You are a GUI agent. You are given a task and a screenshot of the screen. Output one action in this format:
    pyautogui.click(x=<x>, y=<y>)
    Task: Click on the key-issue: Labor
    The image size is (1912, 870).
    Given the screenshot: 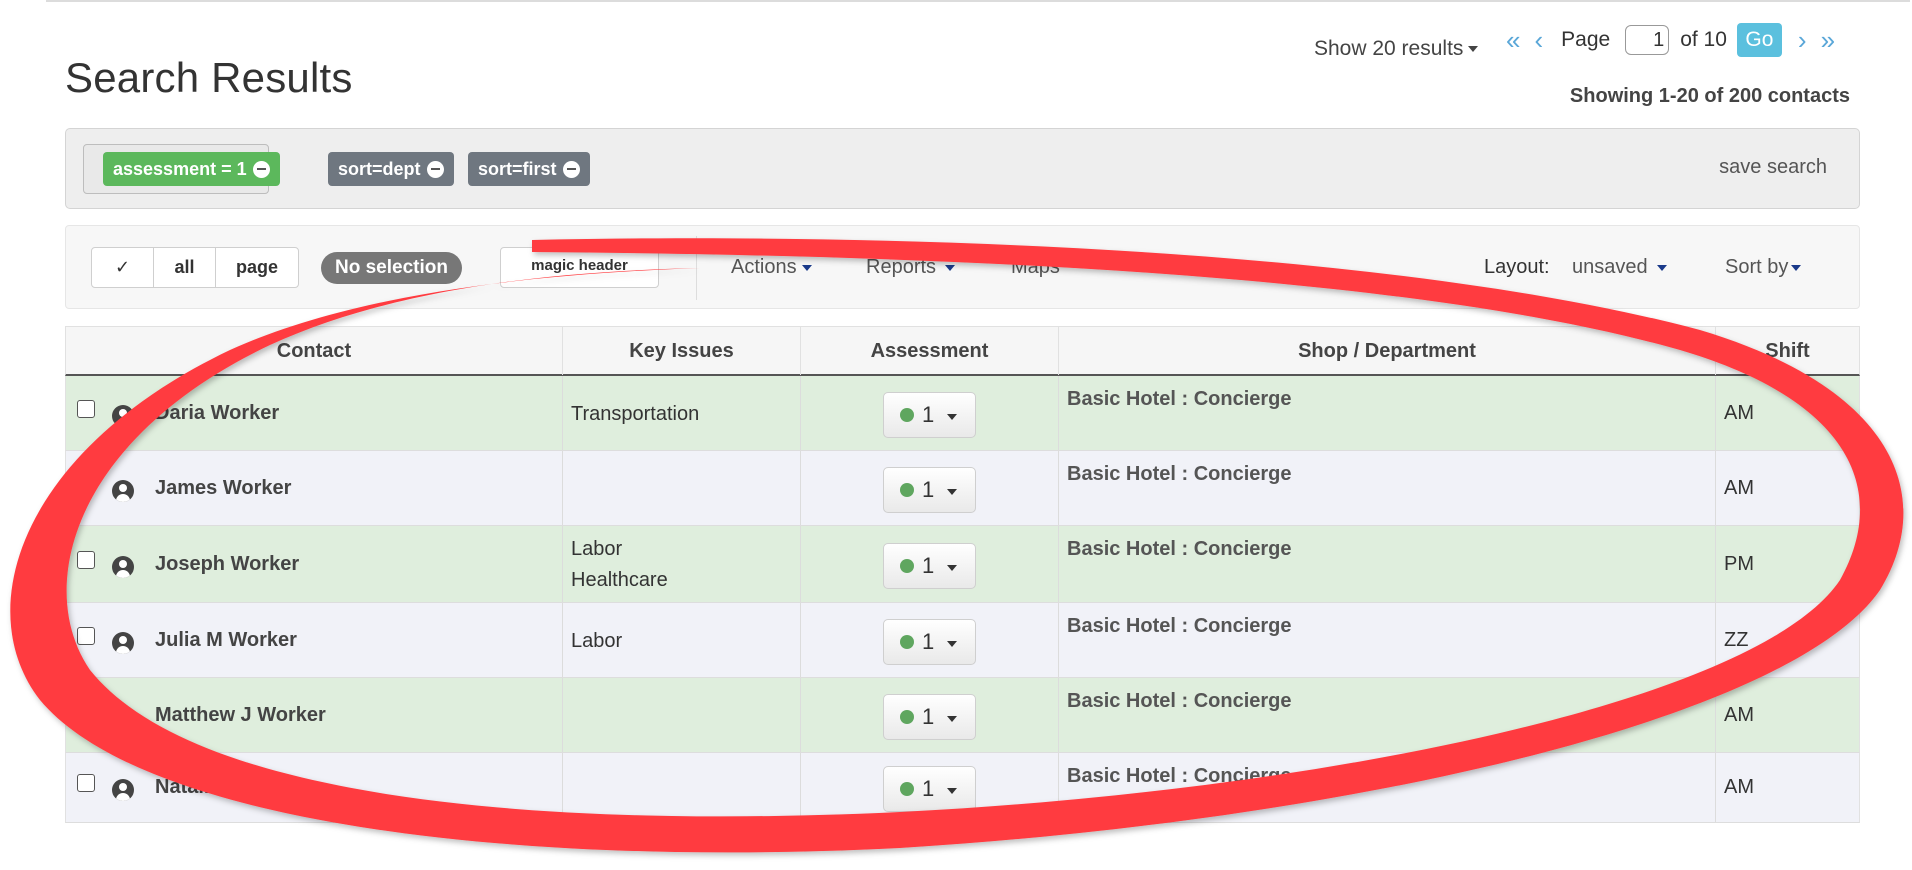 What is the action you would take?
    pyautogui.click(x=597, y=549)
    